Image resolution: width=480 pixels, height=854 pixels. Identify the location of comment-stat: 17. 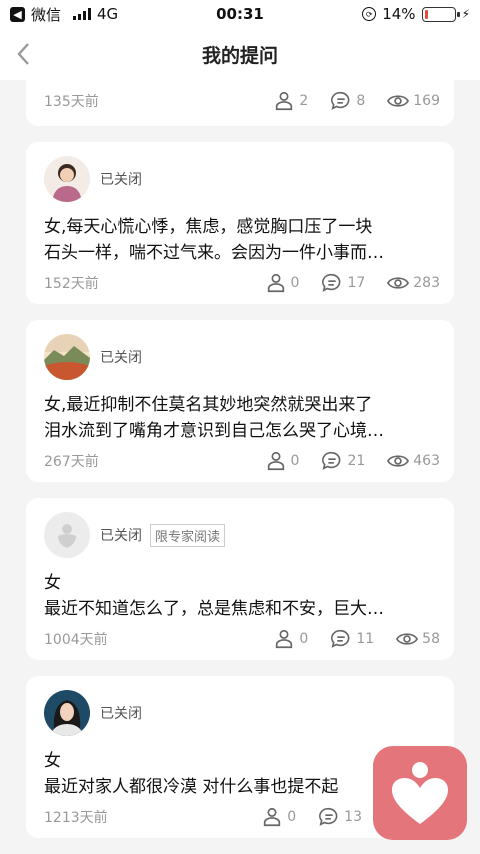
(343, 283).